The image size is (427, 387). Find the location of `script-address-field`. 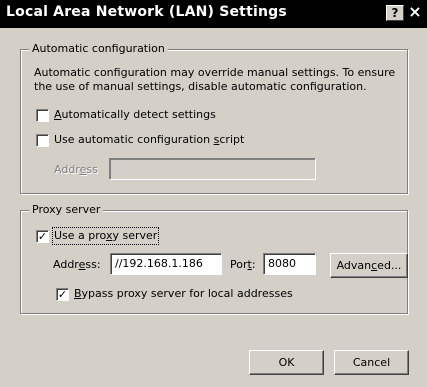

script-address-field is located at coordinates (212, 169).